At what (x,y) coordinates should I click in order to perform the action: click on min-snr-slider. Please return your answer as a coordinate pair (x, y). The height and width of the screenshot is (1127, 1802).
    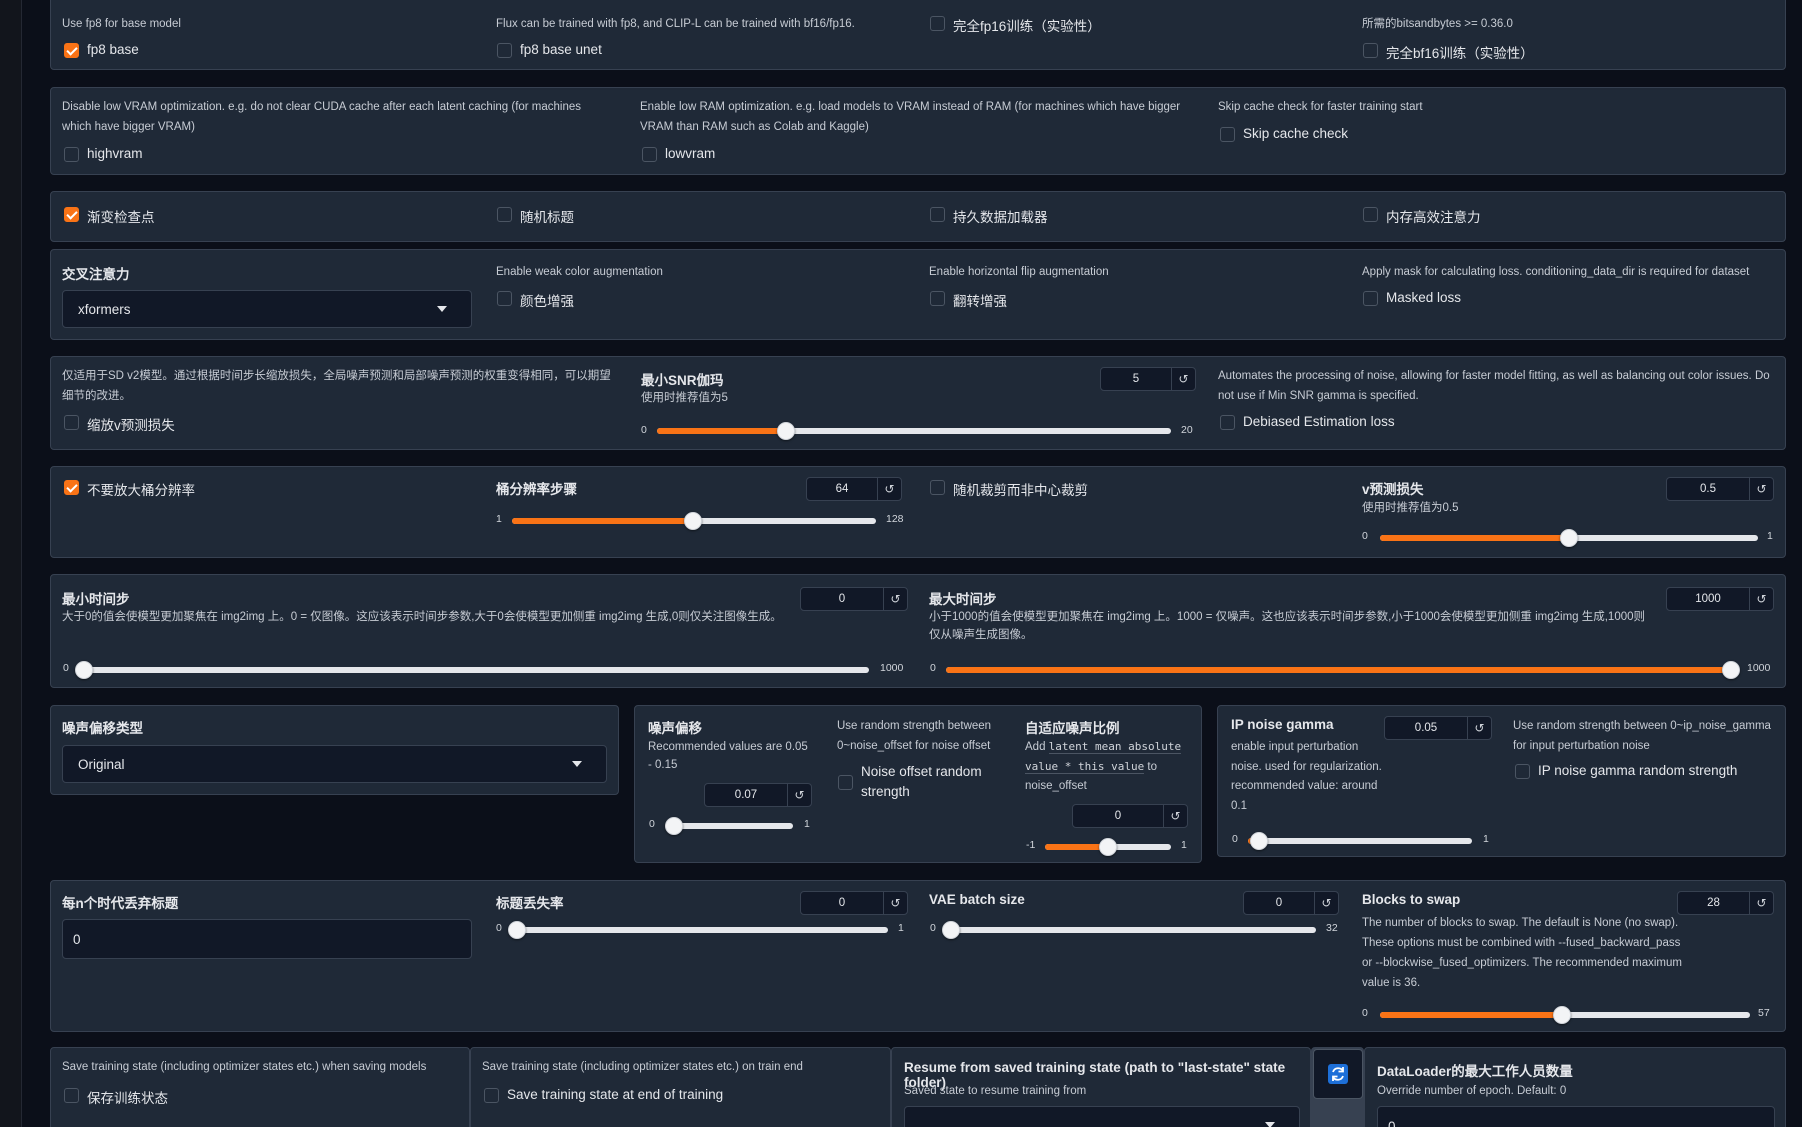
    Looking at the image, I should click on (914, 431).